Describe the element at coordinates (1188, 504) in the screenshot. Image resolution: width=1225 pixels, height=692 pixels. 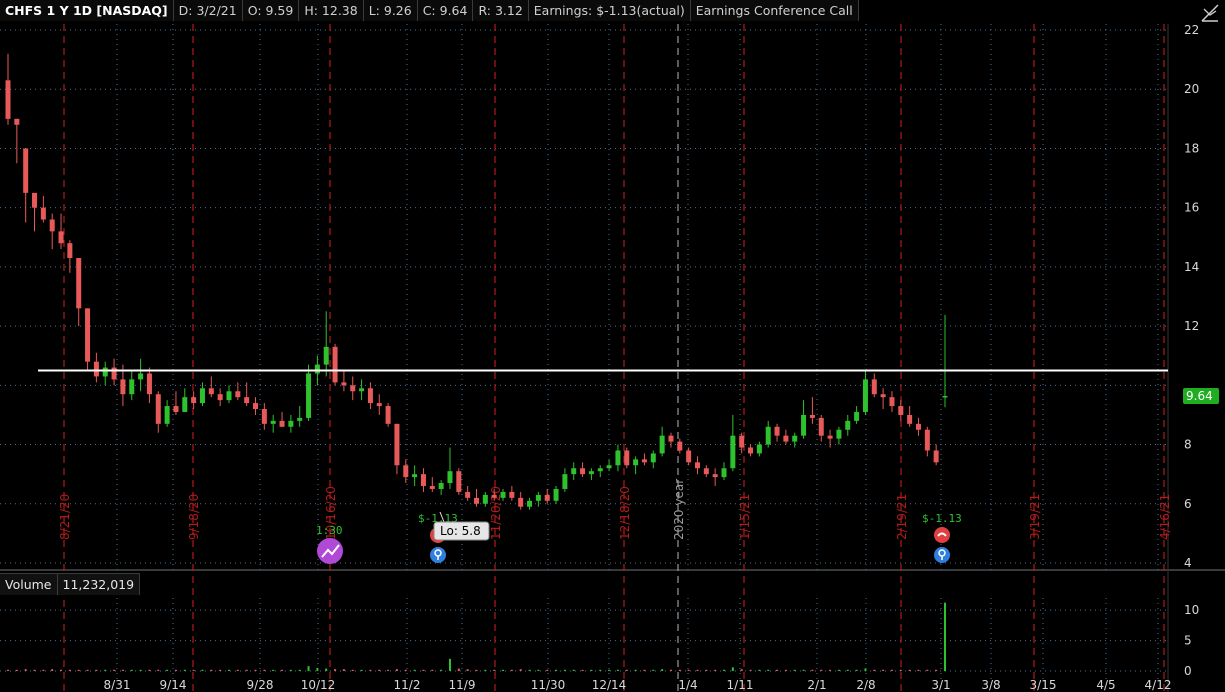
I see `price-tick-label: 6` at that location.